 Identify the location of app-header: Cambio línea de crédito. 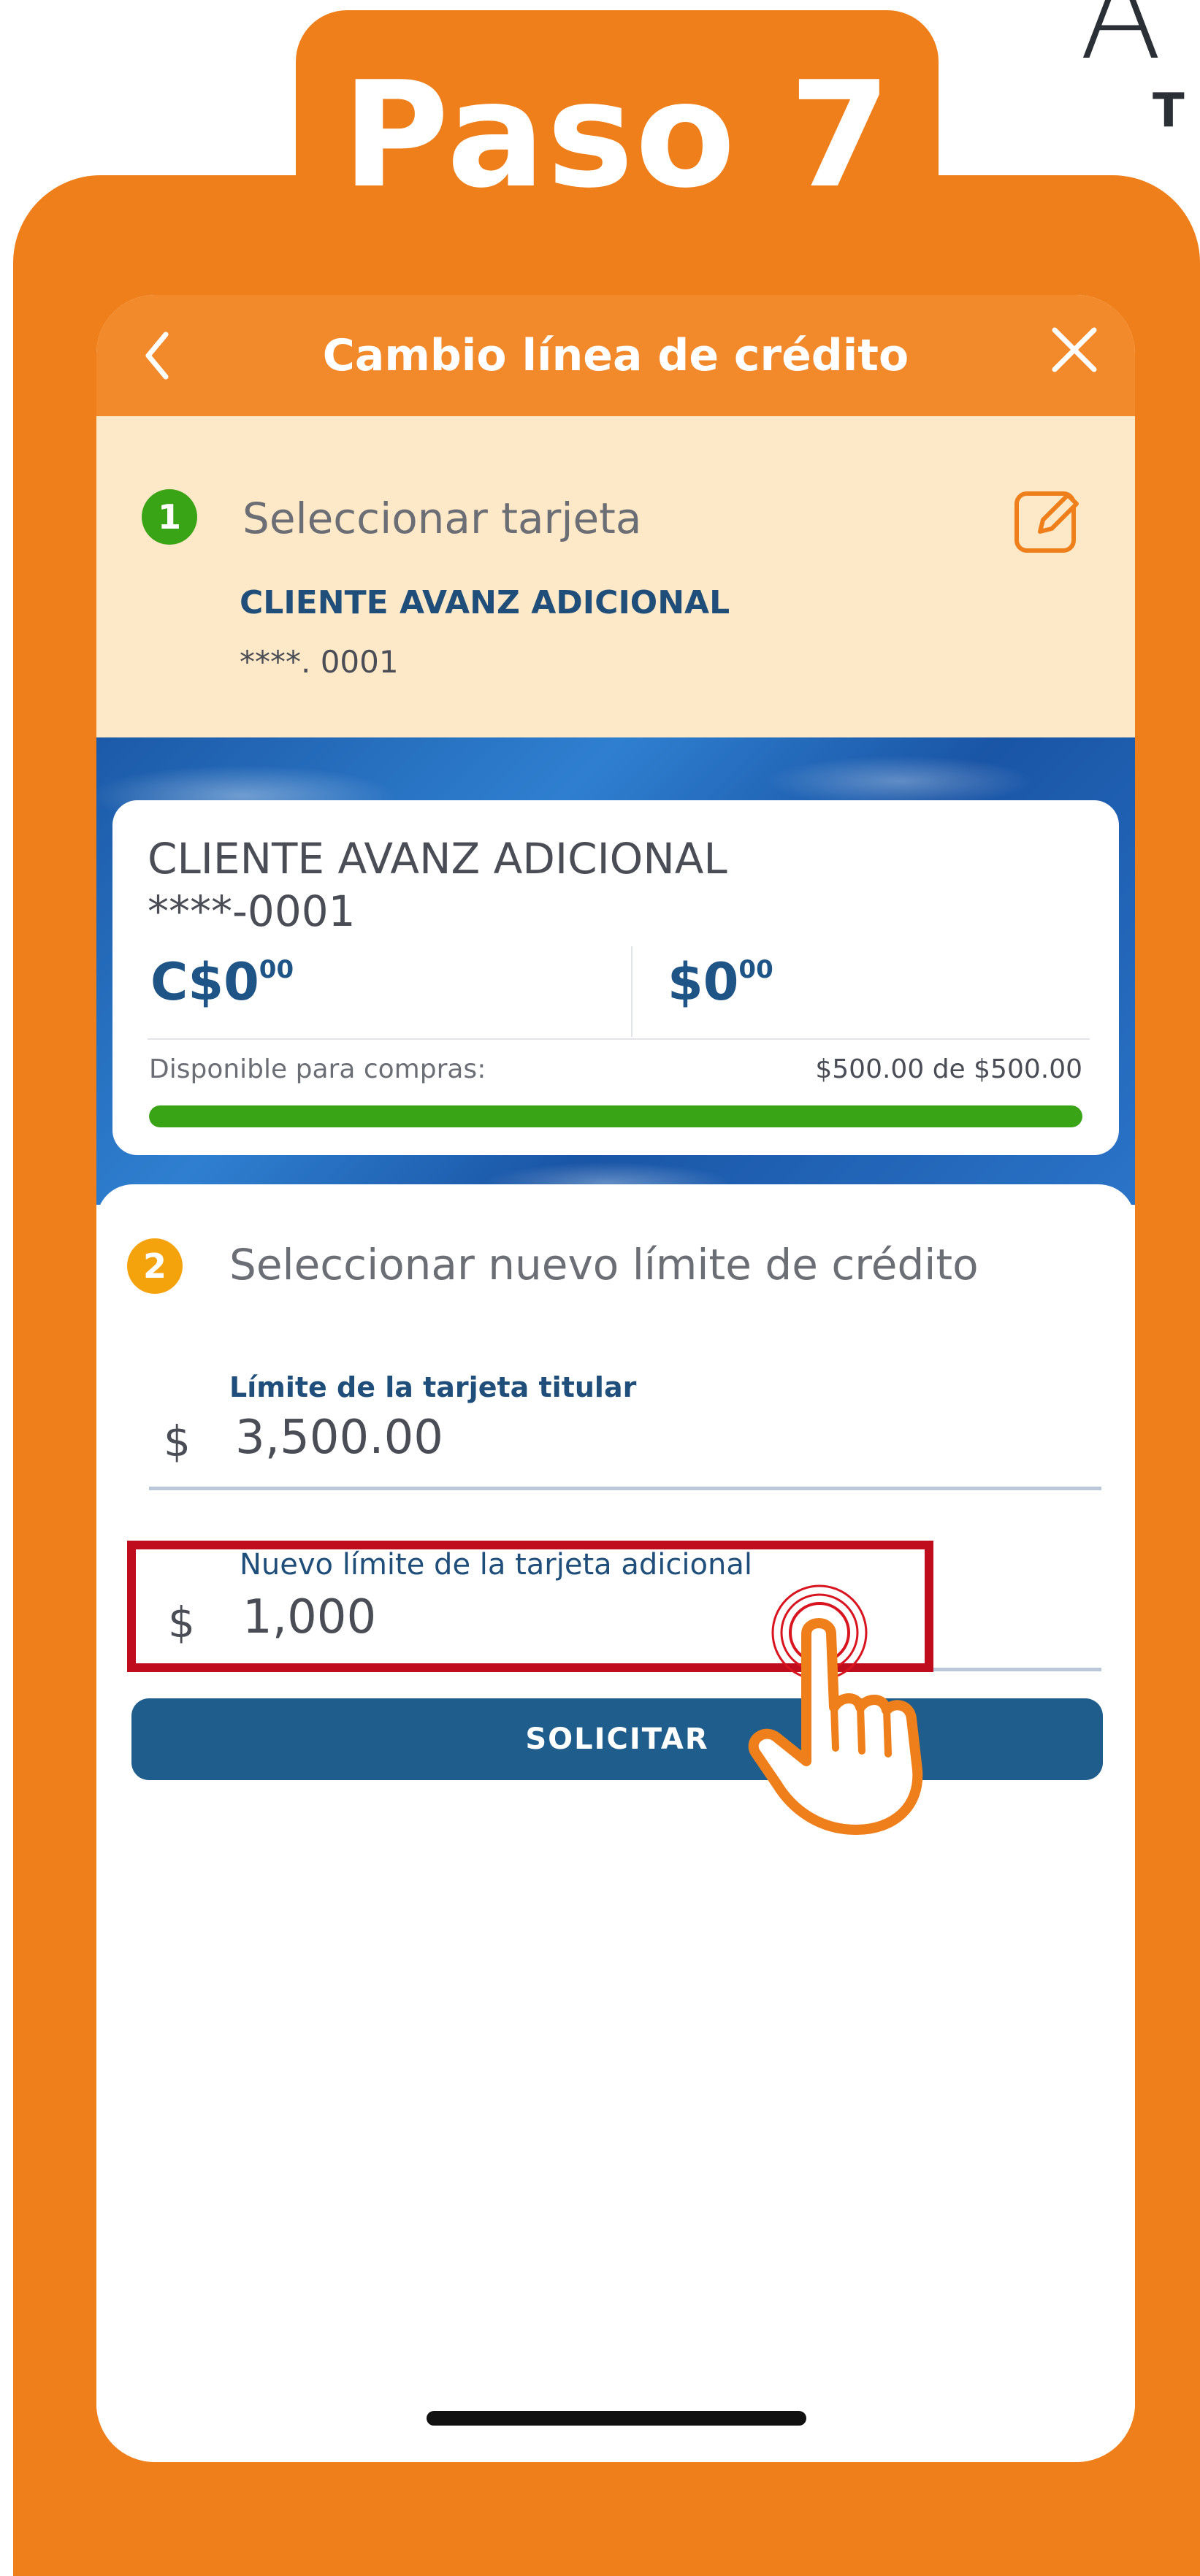
(615, 355).